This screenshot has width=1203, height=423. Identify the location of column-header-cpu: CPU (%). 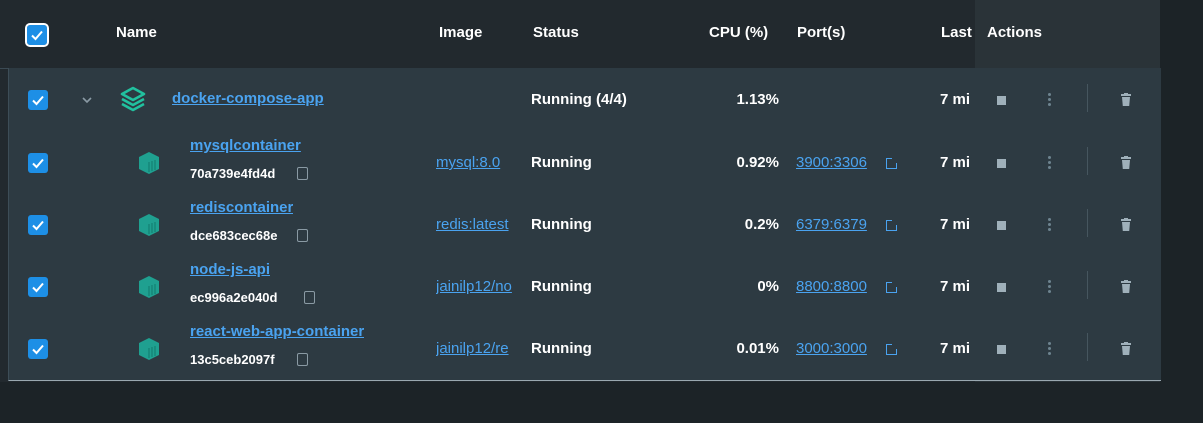
(738, 32).